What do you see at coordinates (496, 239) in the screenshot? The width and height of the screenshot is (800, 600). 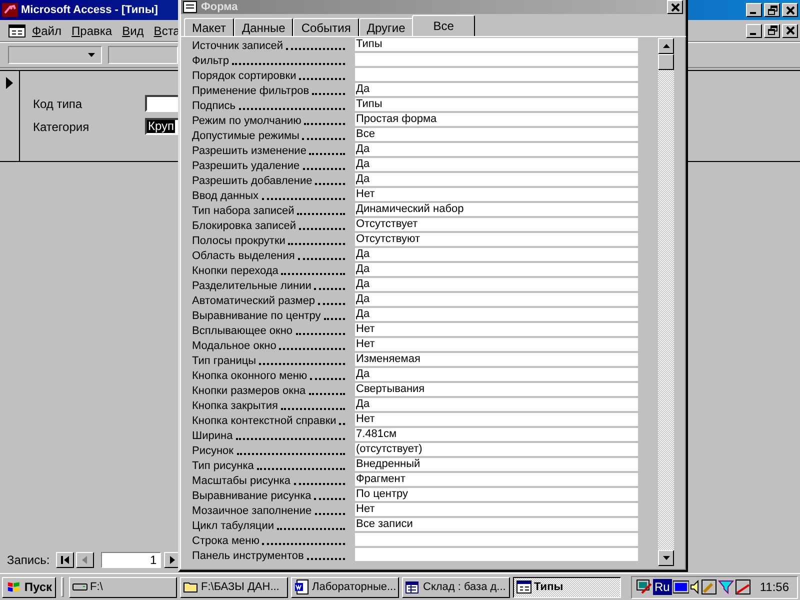 I see `property-value-field: Отсутствуют` at bounding box center [496, 239].